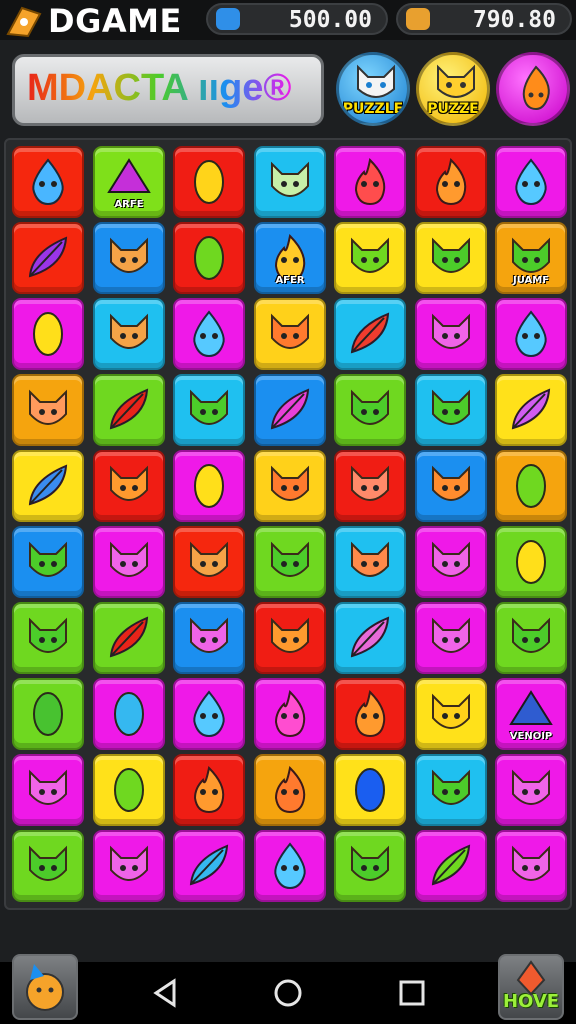 The width and height of the screenshot is (576, 1024). What do you see at coordinates (290, 486) in the screenshot?
I see `board-tile-r5-c4` at bounding box center [290, 486].